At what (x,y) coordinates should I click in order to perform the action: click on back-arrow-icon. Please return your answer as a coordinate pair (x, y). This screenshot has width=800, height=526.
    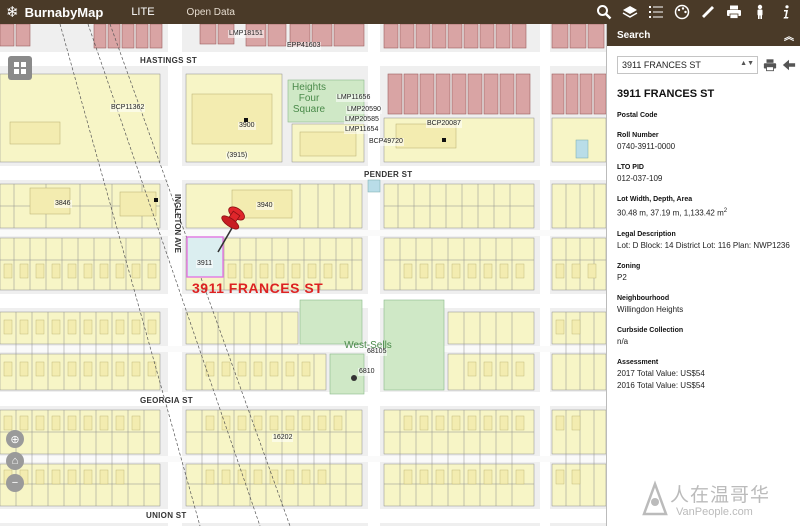
    Looking at the image, I should click on (788, 65).